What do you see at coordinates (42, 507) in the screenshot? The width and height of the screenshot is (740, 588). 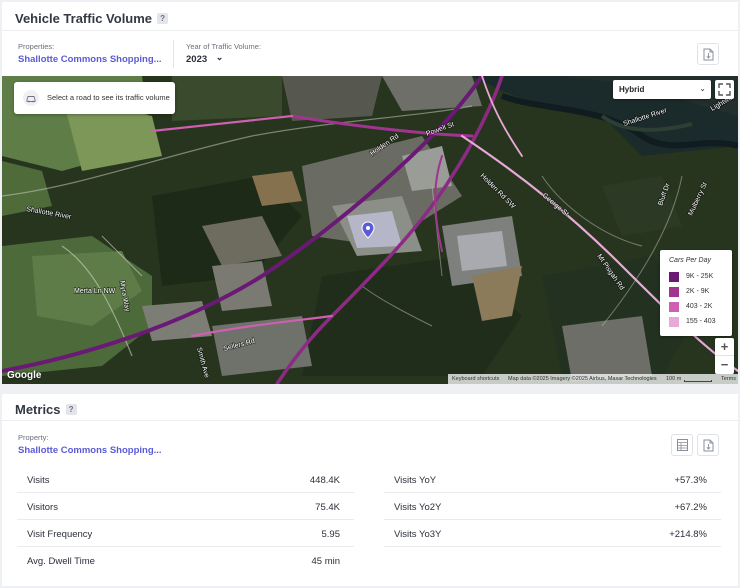 I see `metric-label: Visitors` at bounding box center [42, 507].